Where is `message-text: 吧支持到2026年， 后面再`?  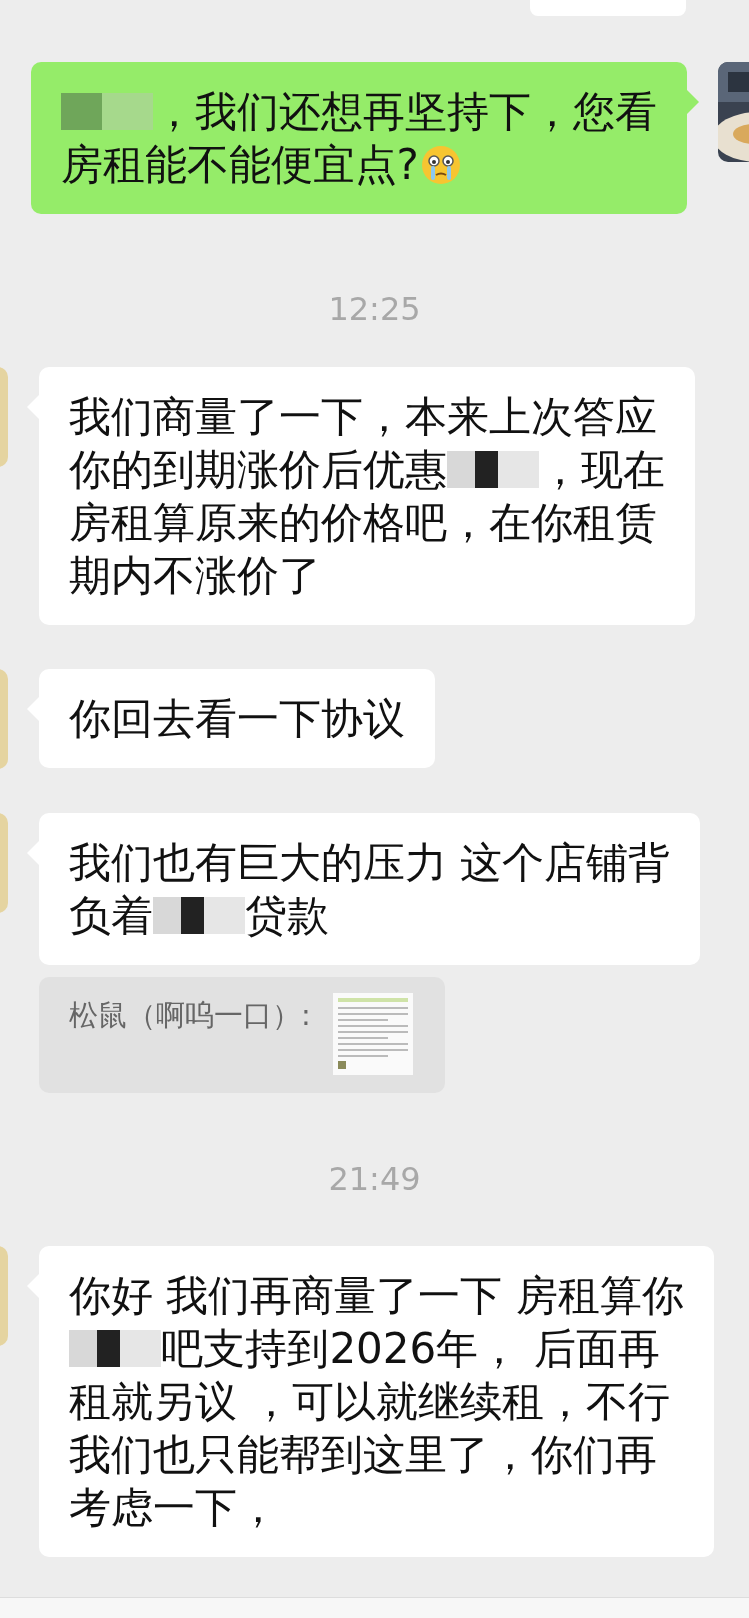 message-text: 吧支持到2026年， 后面再 is located at coordinates (410, 1349).